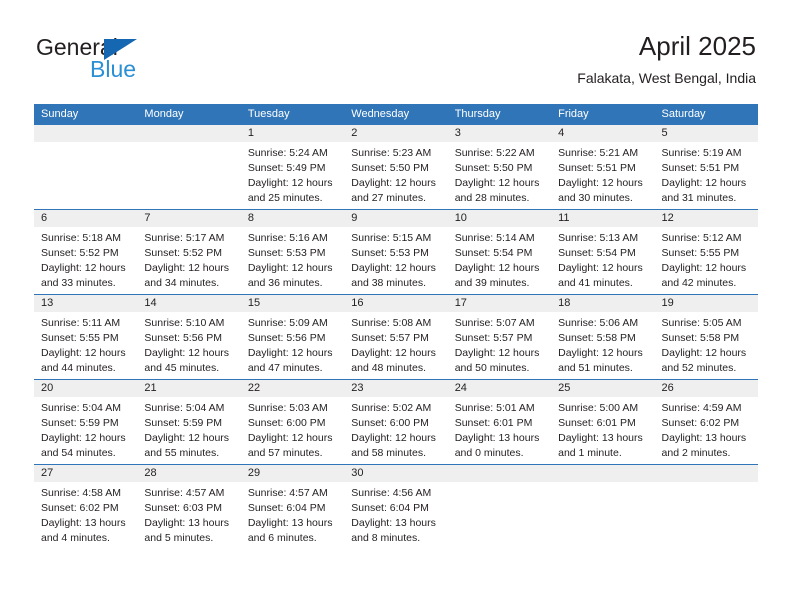  I want to click on sunset-time: Sunset: 6:04 PM, so click(390, 508).